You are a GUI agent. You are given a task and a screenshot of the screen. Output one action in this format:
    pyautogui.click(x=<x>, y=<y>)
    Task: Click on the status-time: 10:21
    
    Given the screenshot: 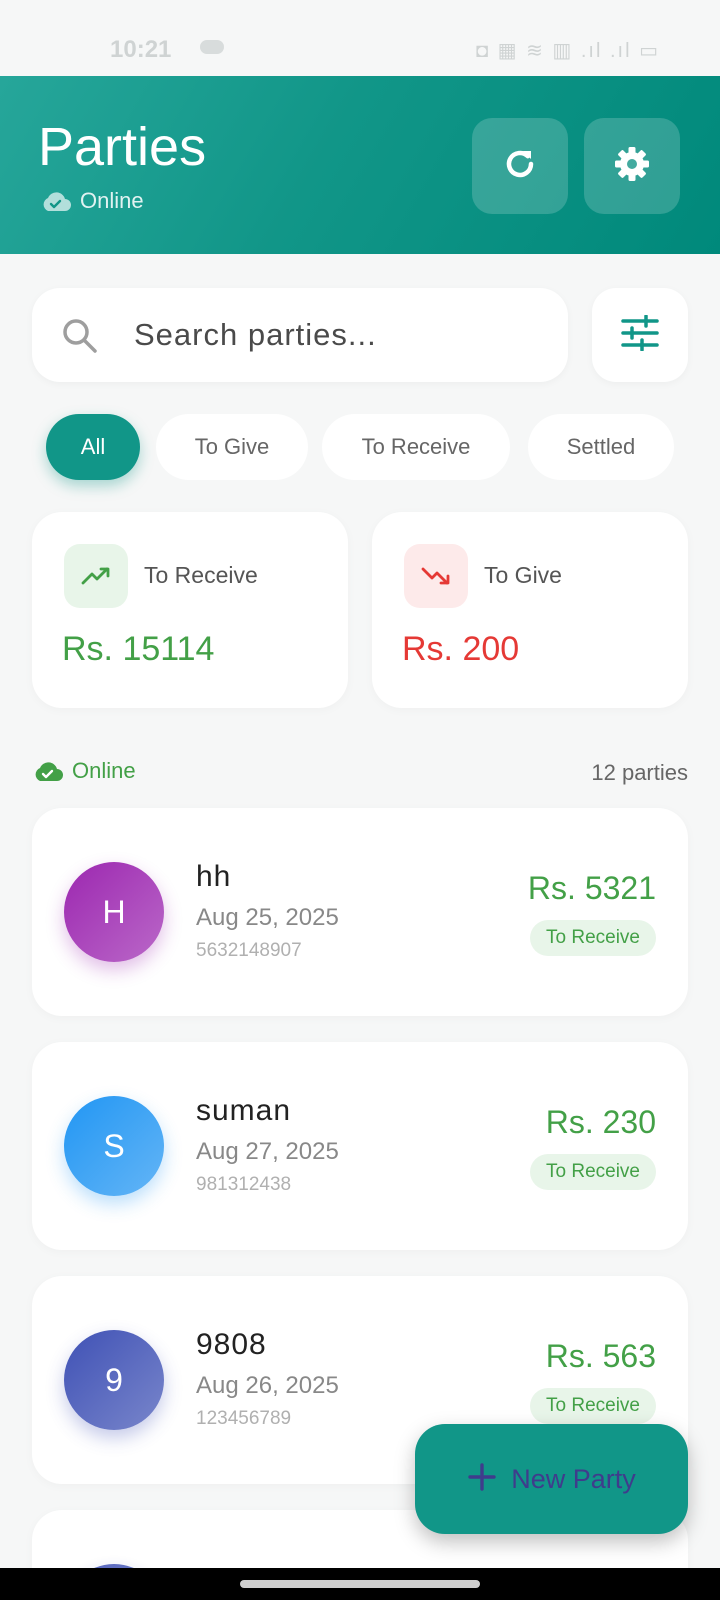 What is the action you would take?
    pyautogui.click(x=141, y=49)
    